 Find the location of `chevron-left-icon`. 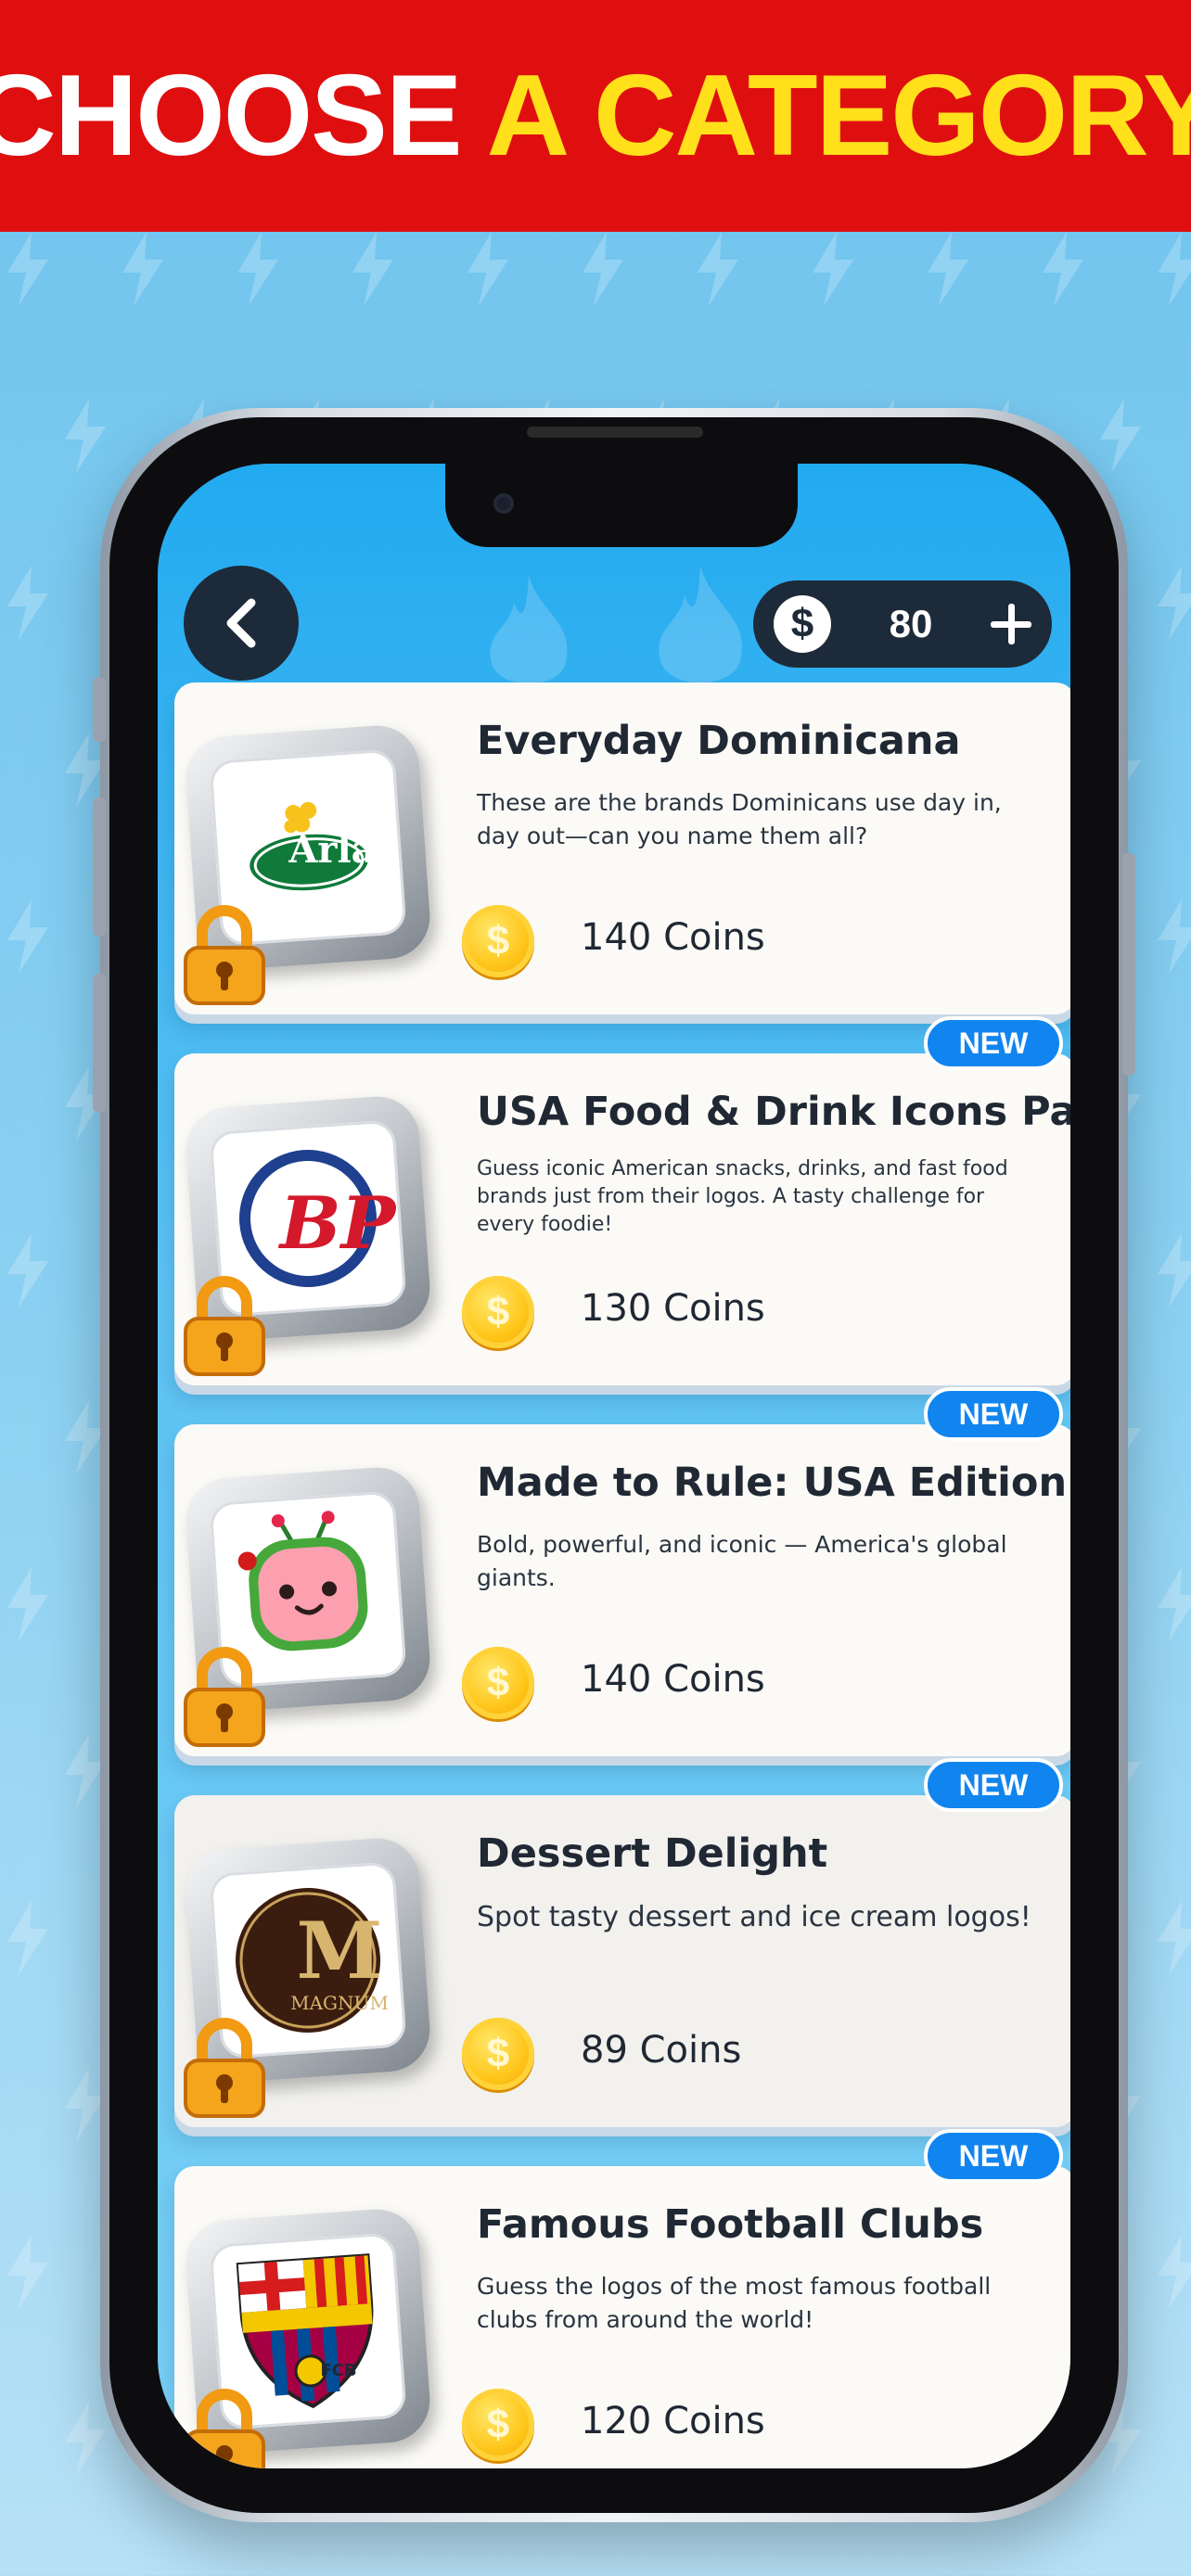

chevron-left-icon is located at coordinates (241, 623).